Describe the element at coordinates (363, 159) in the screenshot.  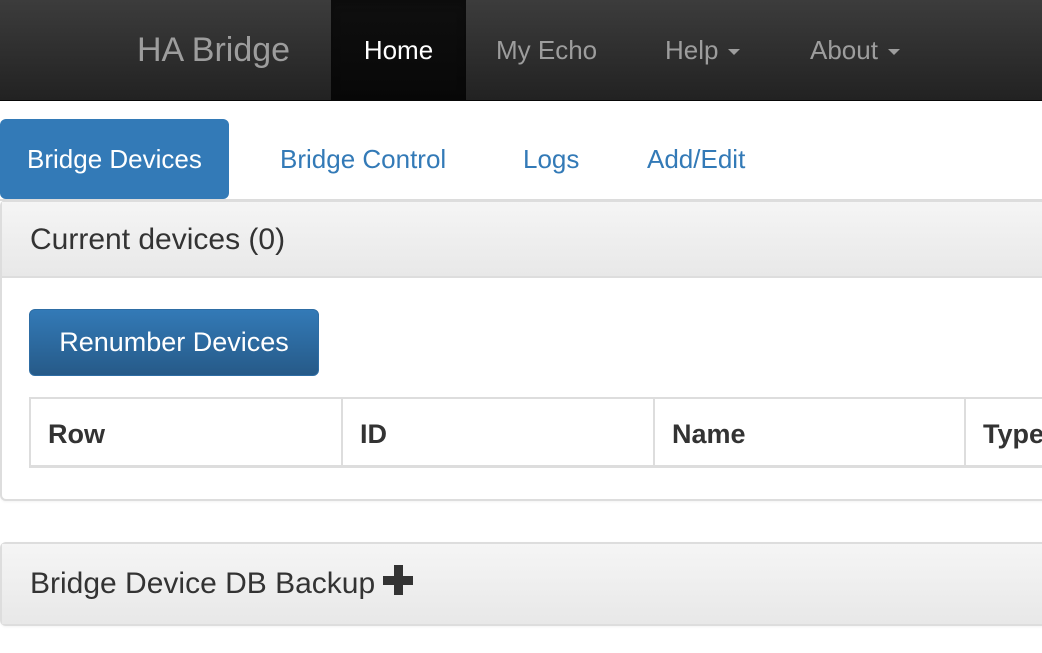
I see `tab-bridge-control: Bridge Control` at that location.